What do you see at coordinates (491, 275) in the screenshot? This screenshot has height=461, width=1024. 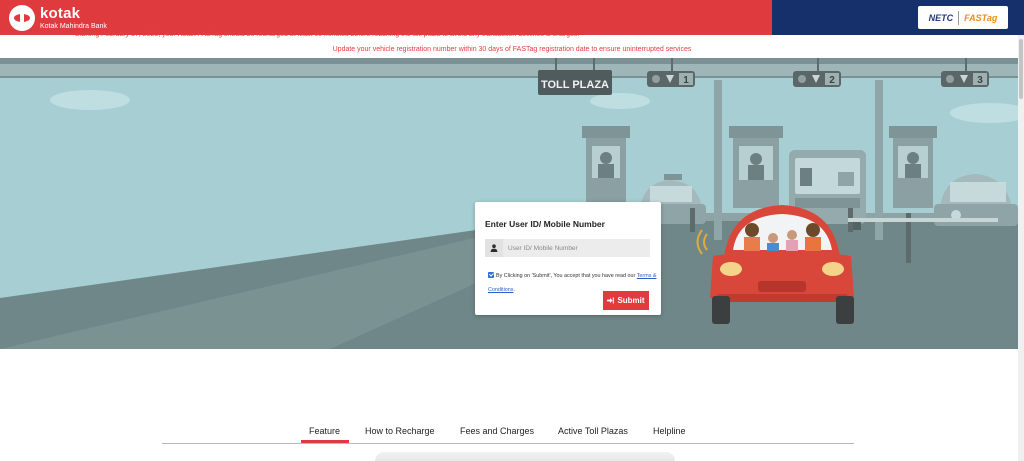 I see `terms-checkbox` at bounding box center [491, 275].